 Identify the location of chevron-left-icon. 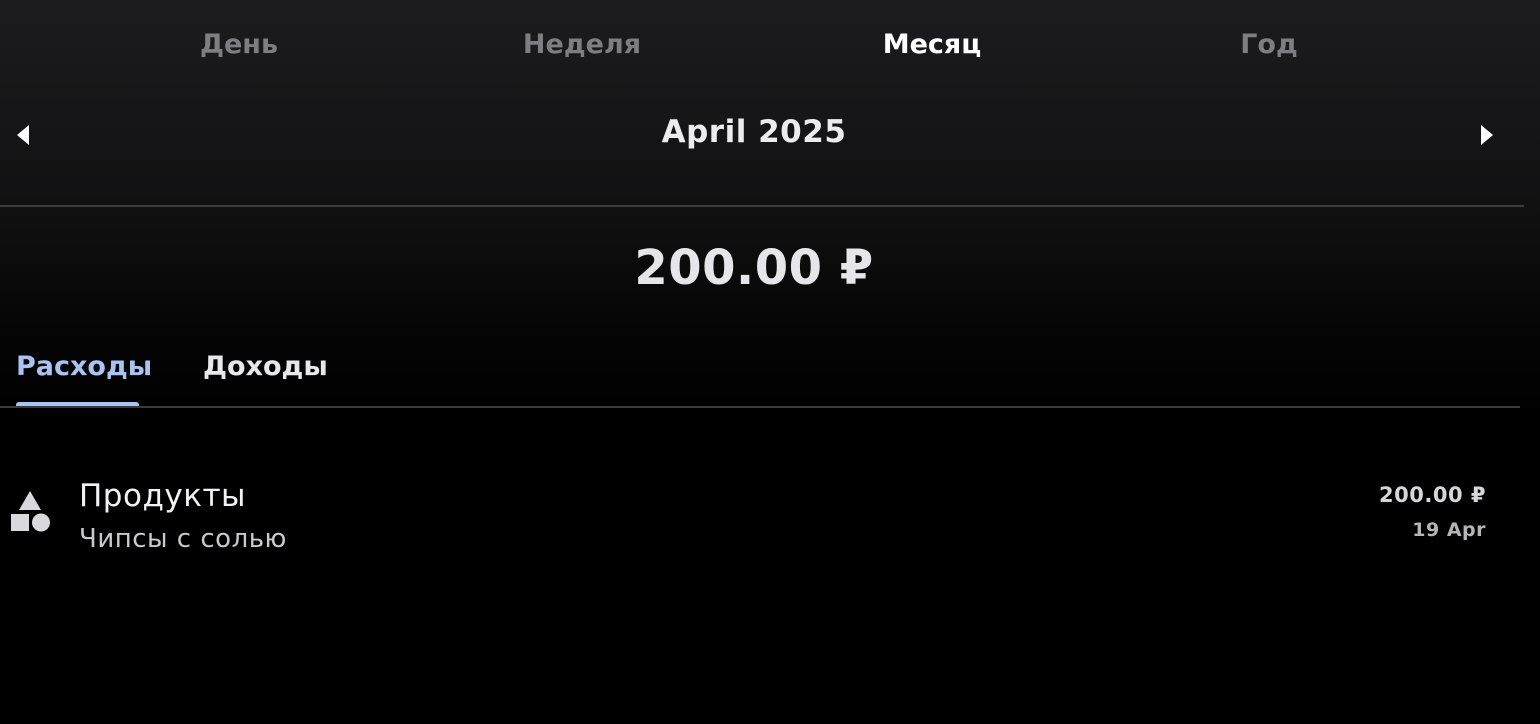
(23, 135).